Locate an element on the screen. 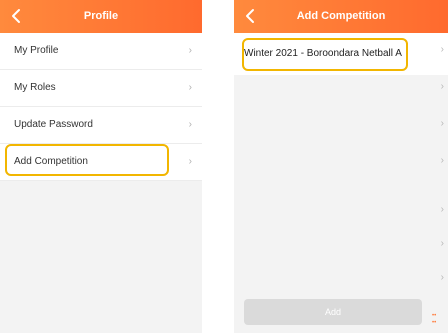 This screenshot has height=333, width=448. menu-item-label: Add Competition is located at coordinates (51, 161).